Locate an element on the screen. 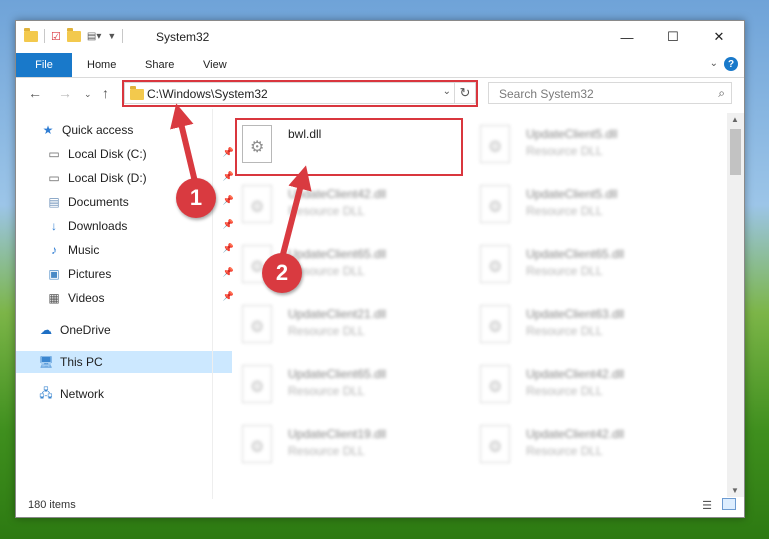 The height and width of the screenshot is (539, 769). step-badge-2: 2 is located at coordinates (282, 273).